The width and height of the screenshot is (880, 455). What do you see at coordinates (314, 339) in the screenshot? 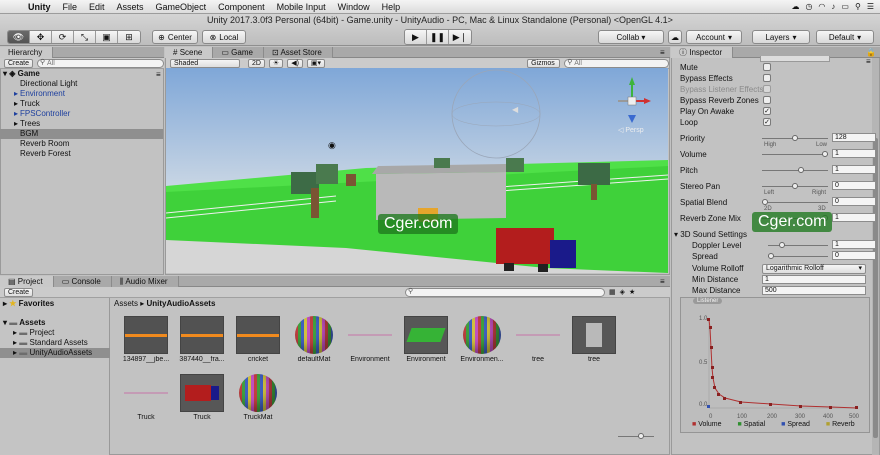
I see `asset-item: defaultMat` at bounding box center [314, 339].